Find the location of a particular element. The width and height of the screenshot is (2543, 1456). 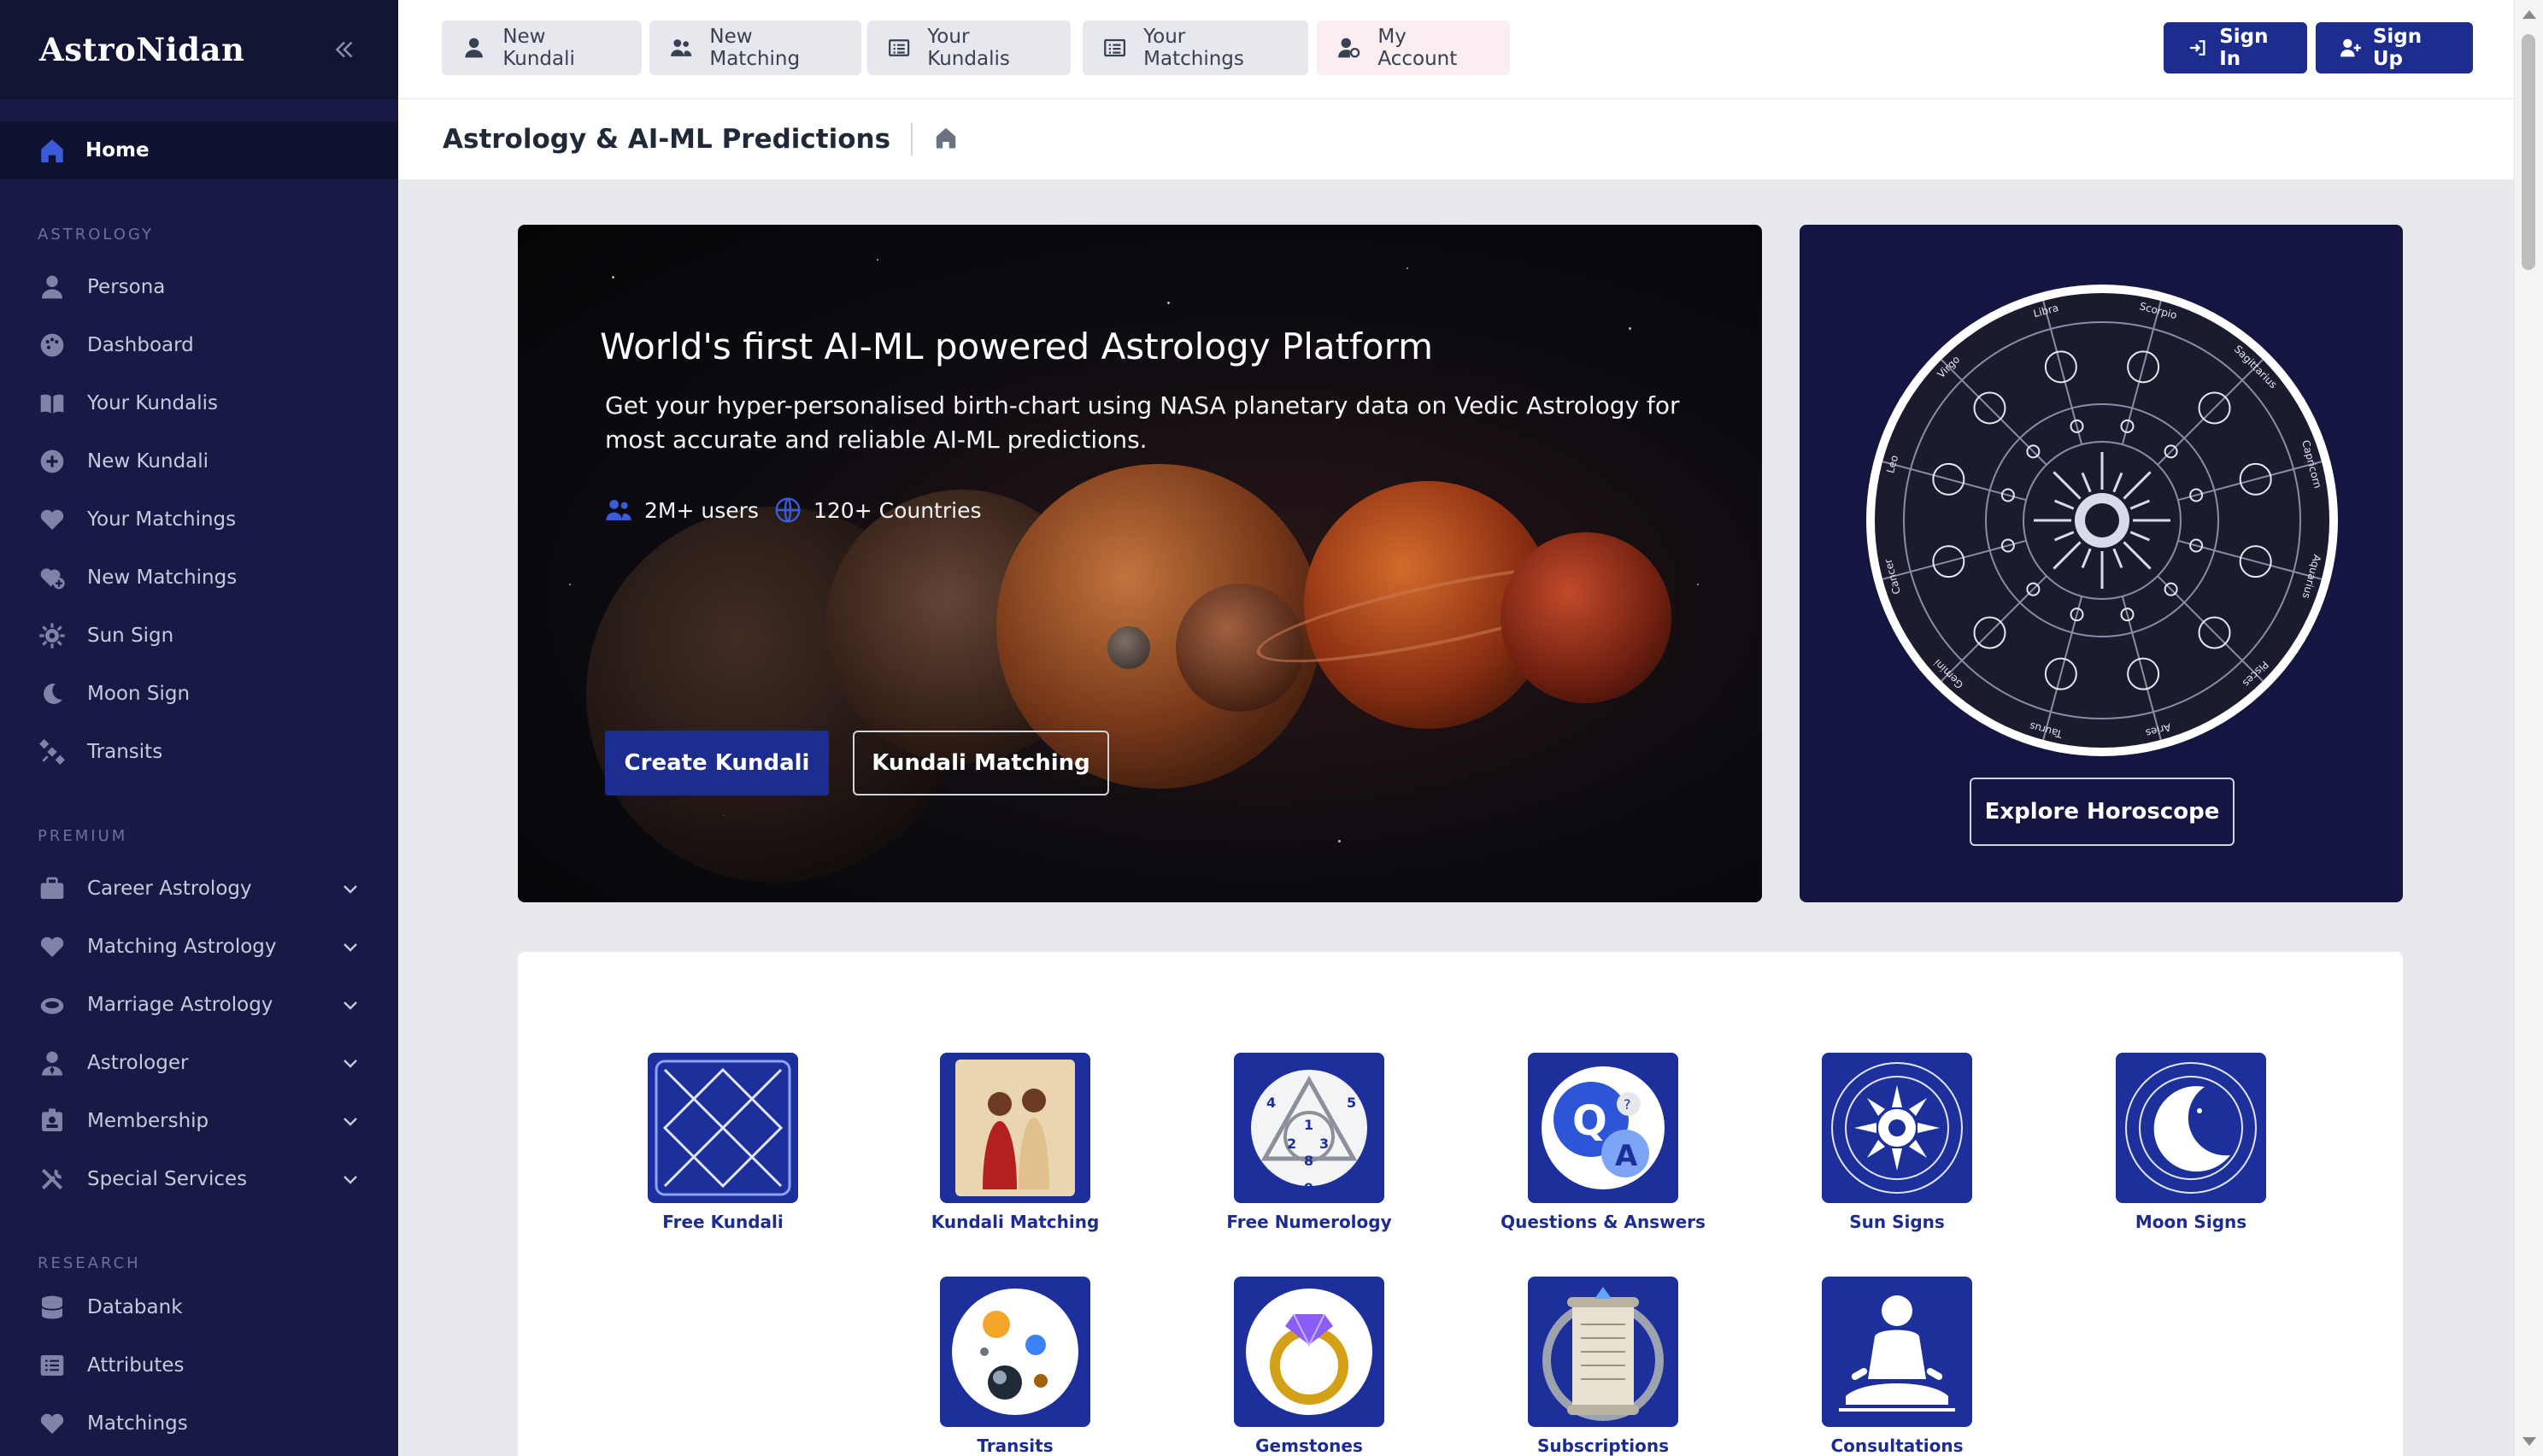

service-free-kundali: Free Kundali is located at coordinates (723, 1142).